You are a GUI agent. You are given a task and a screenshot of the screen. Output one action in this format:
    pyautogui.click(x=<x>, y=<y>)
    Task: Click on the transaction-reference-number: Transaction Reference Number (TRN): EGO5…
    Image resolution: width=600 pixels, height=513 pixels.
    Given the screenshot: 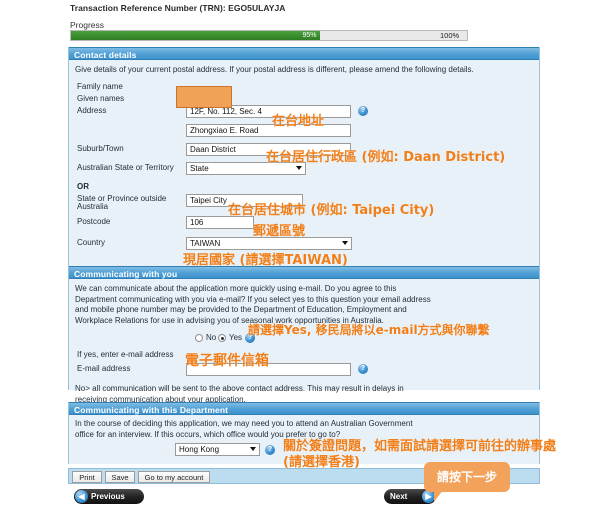 What is the action you would take?
    pyautogui.click(x=178, y=8)
    